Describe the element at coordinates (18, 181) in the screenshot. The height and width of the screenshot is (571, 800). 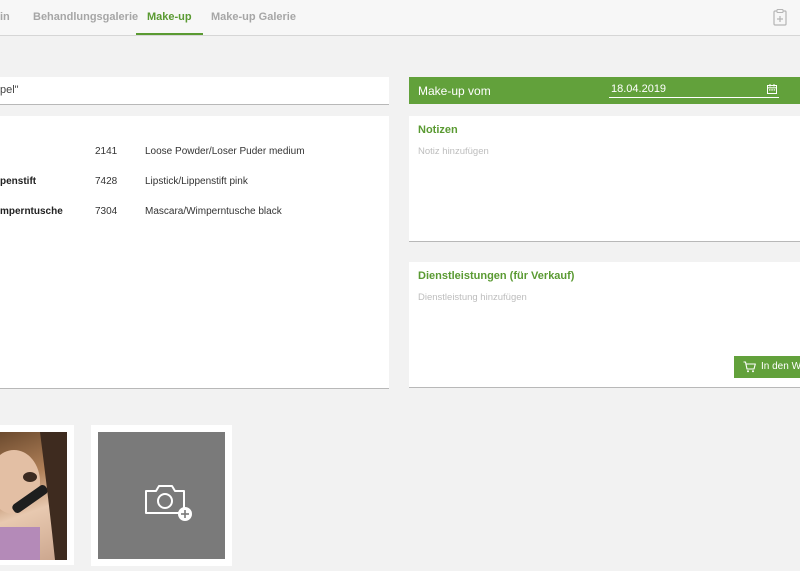
I see `product-name: penstift` at that location.